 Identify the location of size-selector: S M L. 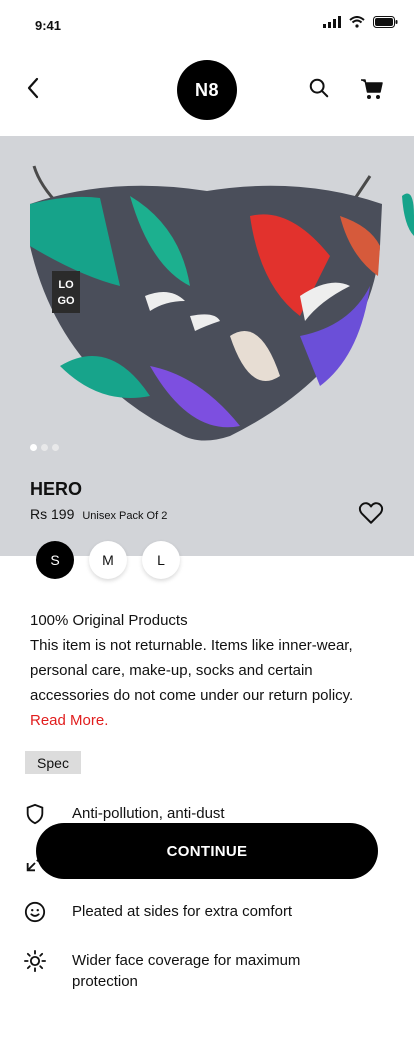
(108, 560).